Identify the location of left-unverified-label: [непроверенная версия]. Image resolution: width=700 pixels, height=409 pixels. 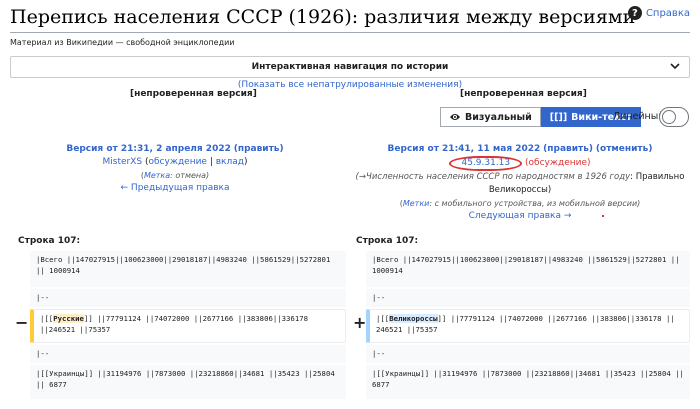
(193, 94).